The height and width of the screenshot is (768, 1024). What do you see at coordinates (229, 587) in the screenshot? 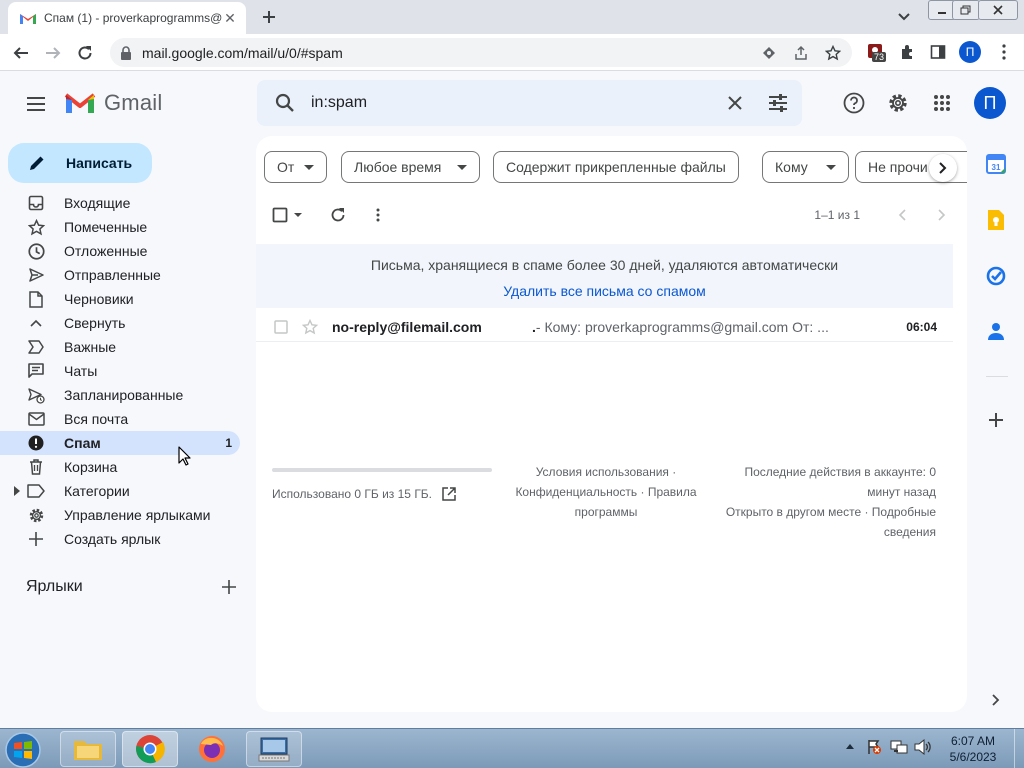
I see `add-label-icon` at bounding box center [229, 587].